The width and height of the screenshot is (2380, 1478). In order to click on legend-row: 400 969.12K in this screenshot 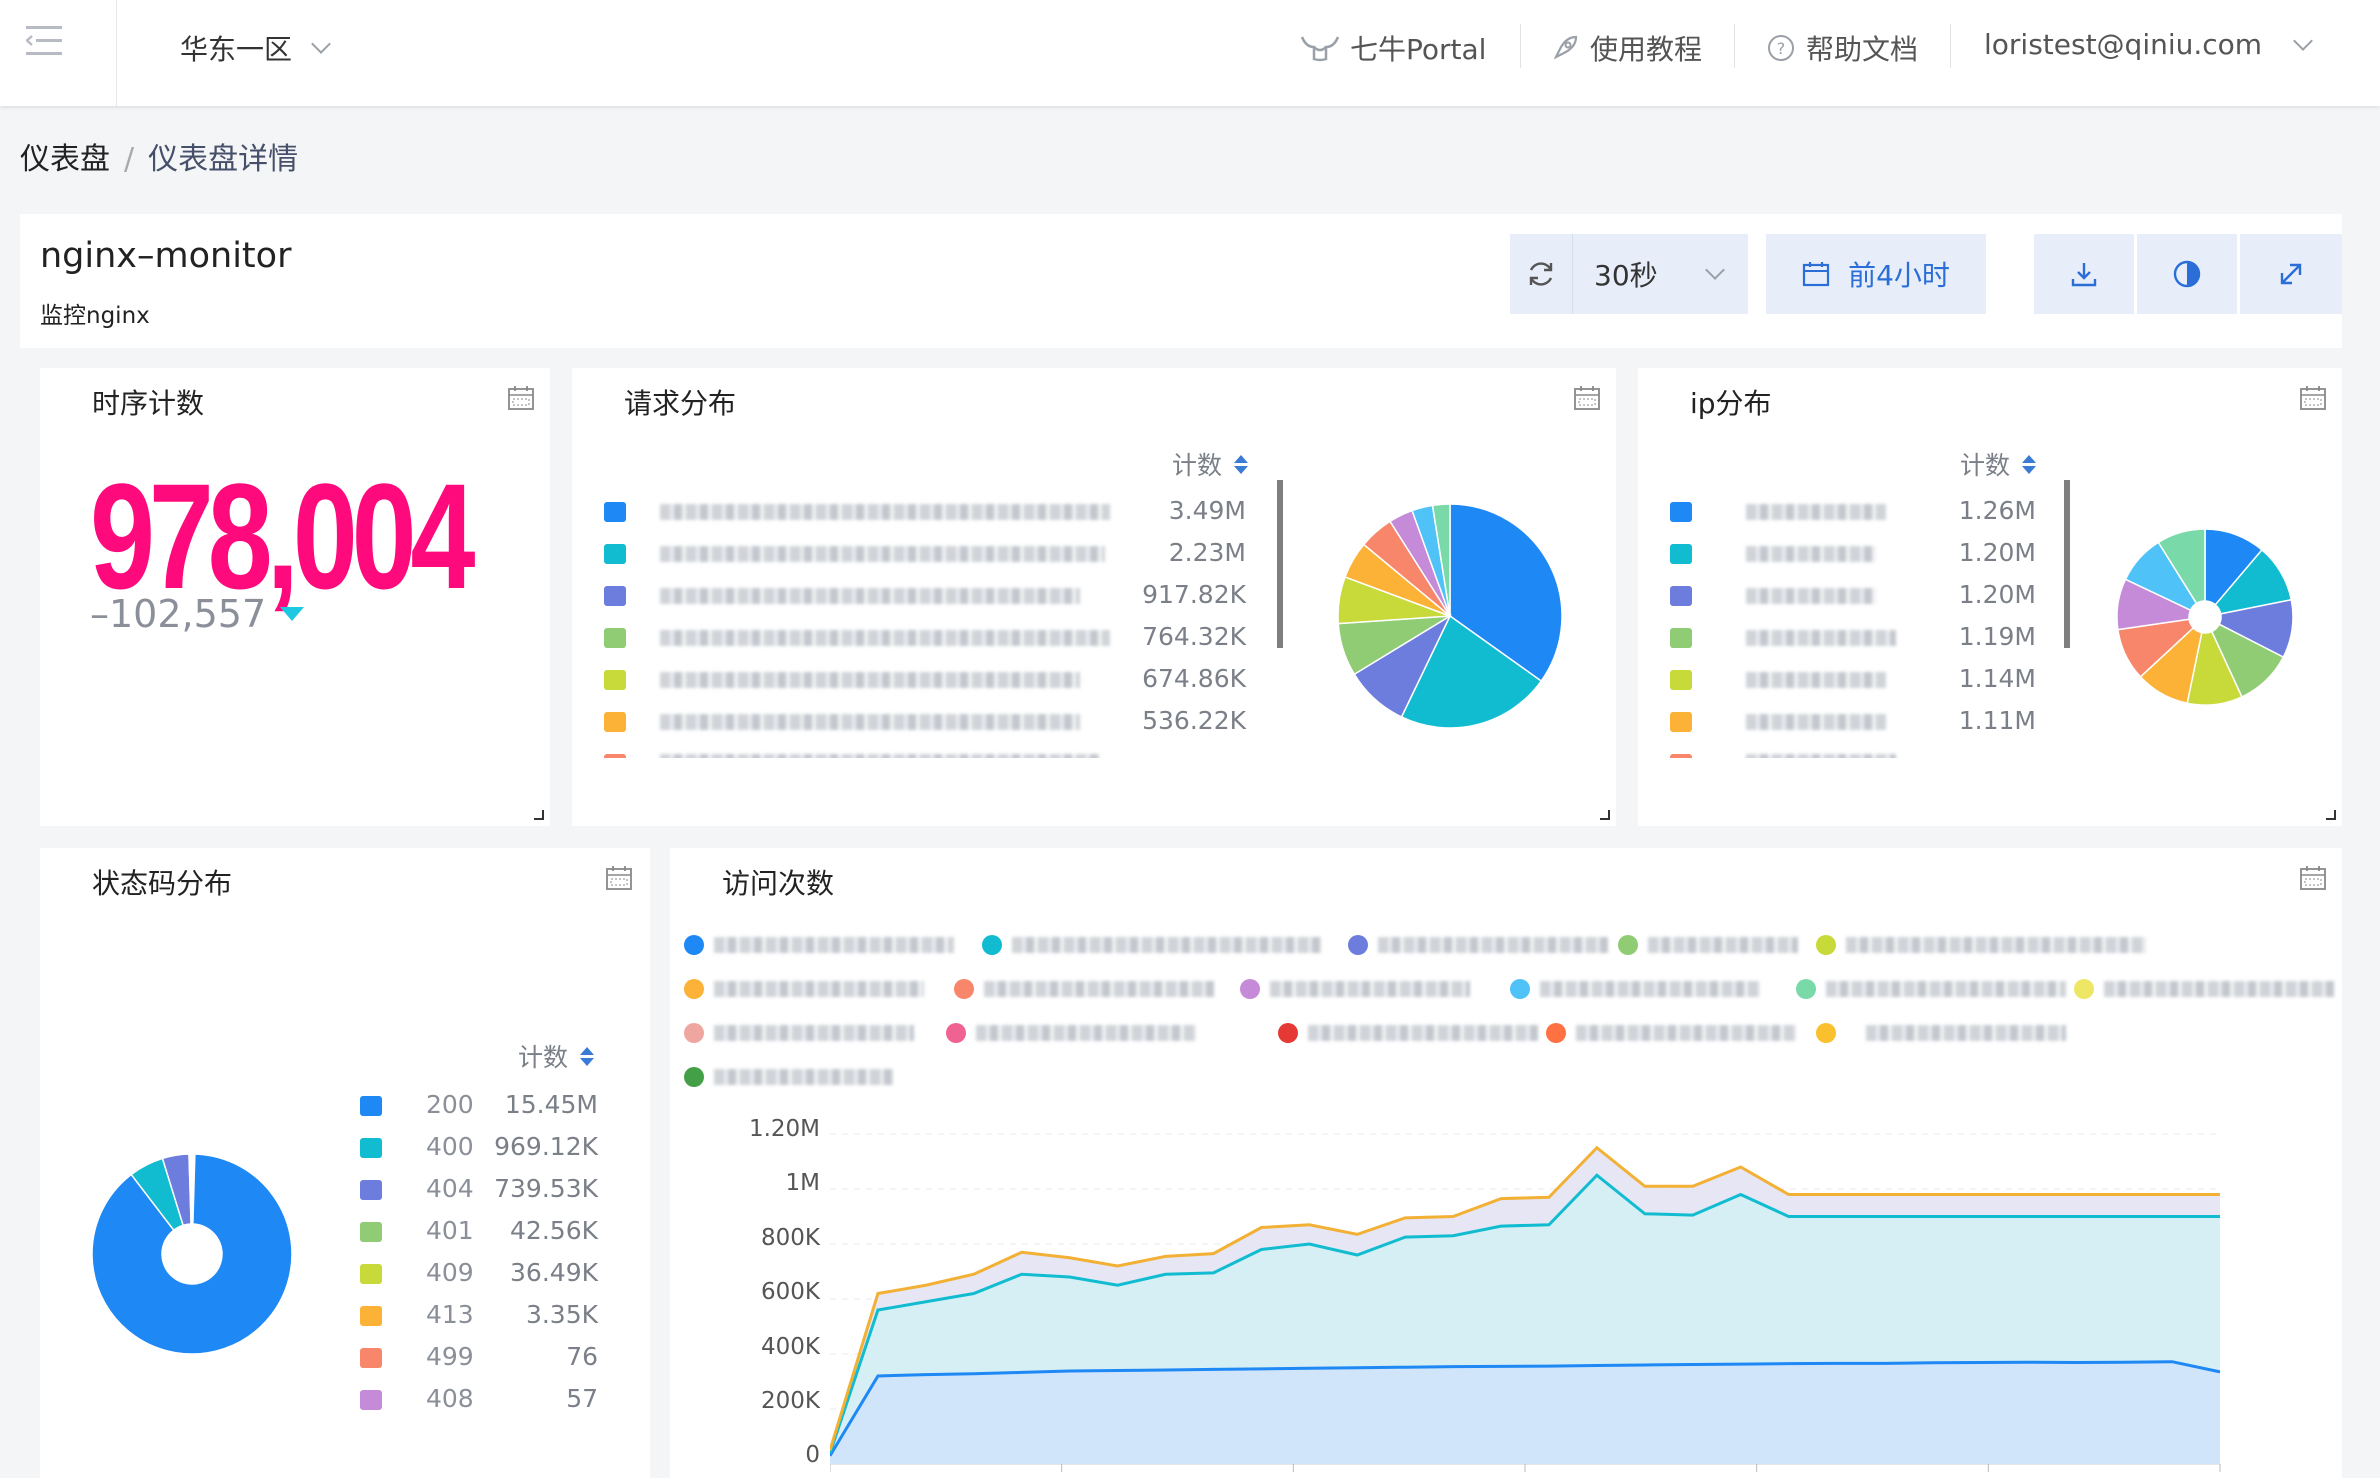, I will do `click(481, 1147)`.